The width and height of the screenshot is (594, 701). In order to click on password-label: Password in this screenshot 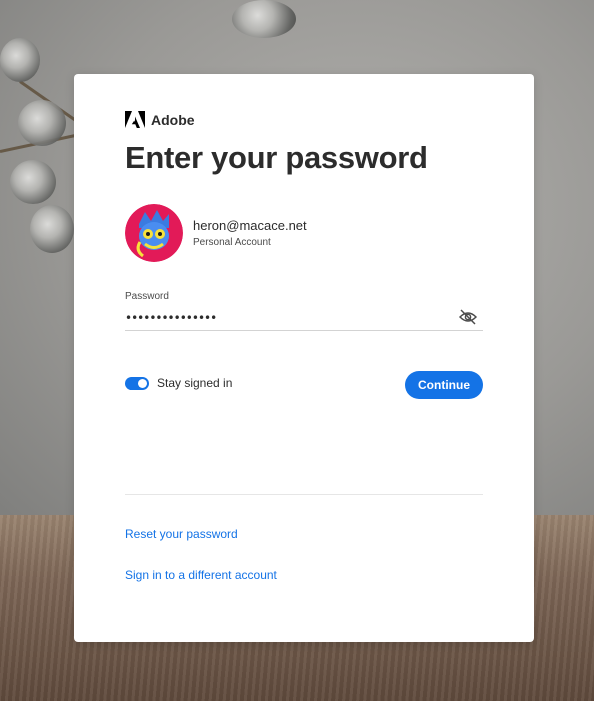, I will do `click(147, 296)`.